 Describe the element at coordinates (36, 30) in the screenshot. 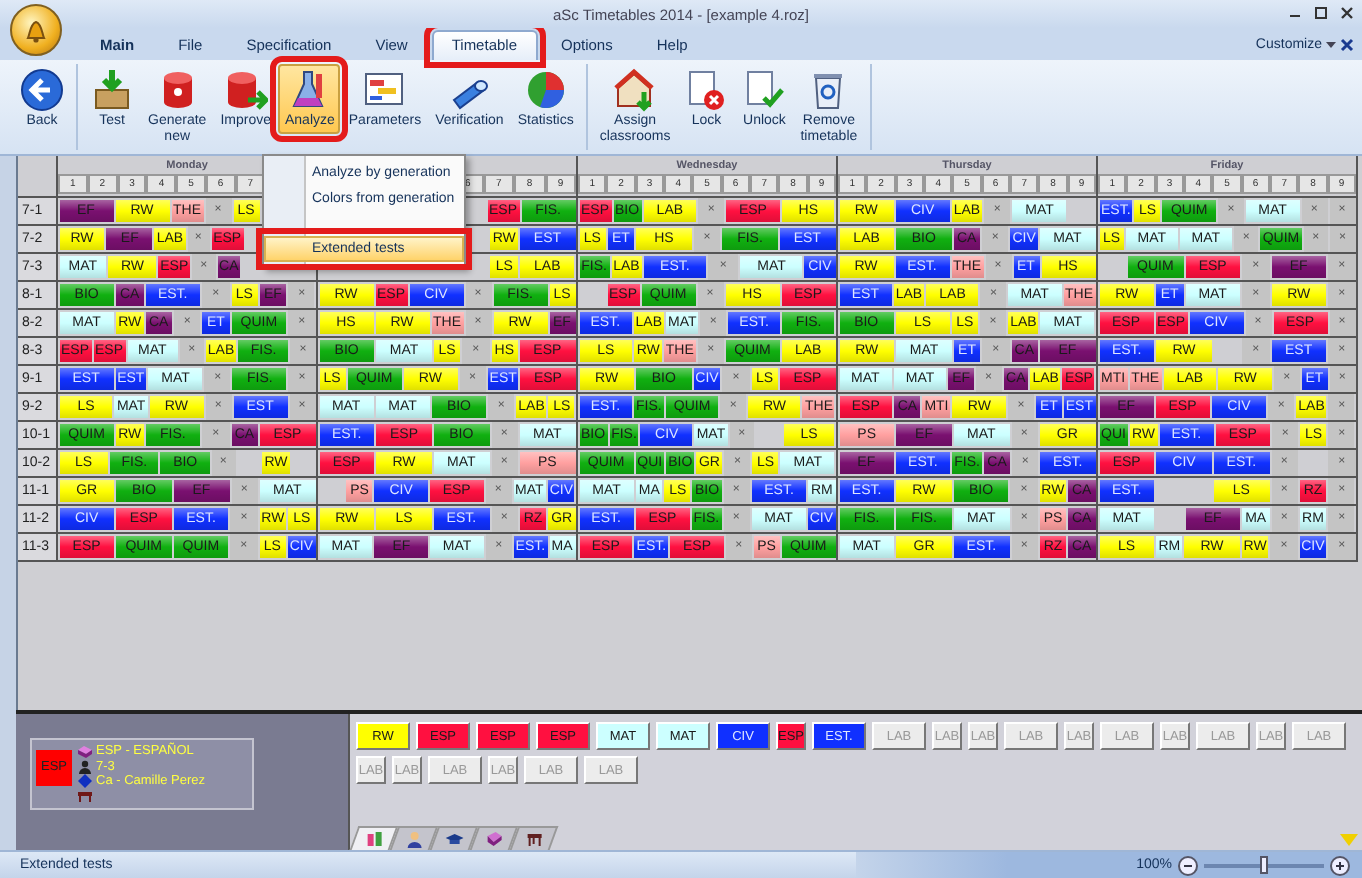

I see `bell-icon` at that location.